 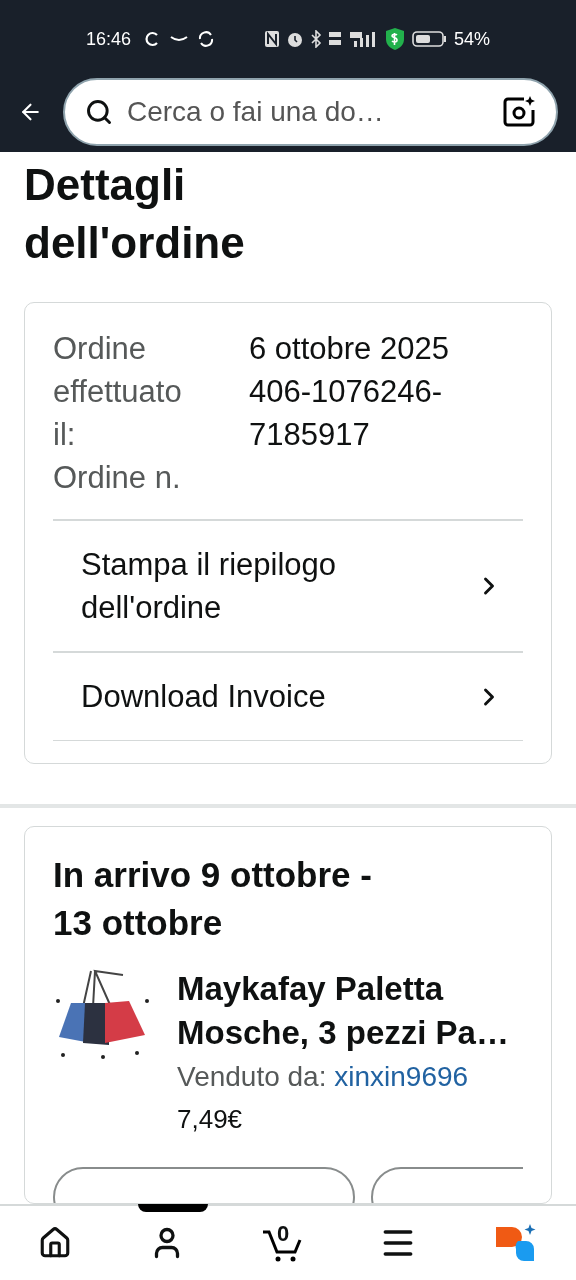 What do you see at coordinates (99, 112) in the screenshot?
I see `search-icon` at bounding box center [99, 112].